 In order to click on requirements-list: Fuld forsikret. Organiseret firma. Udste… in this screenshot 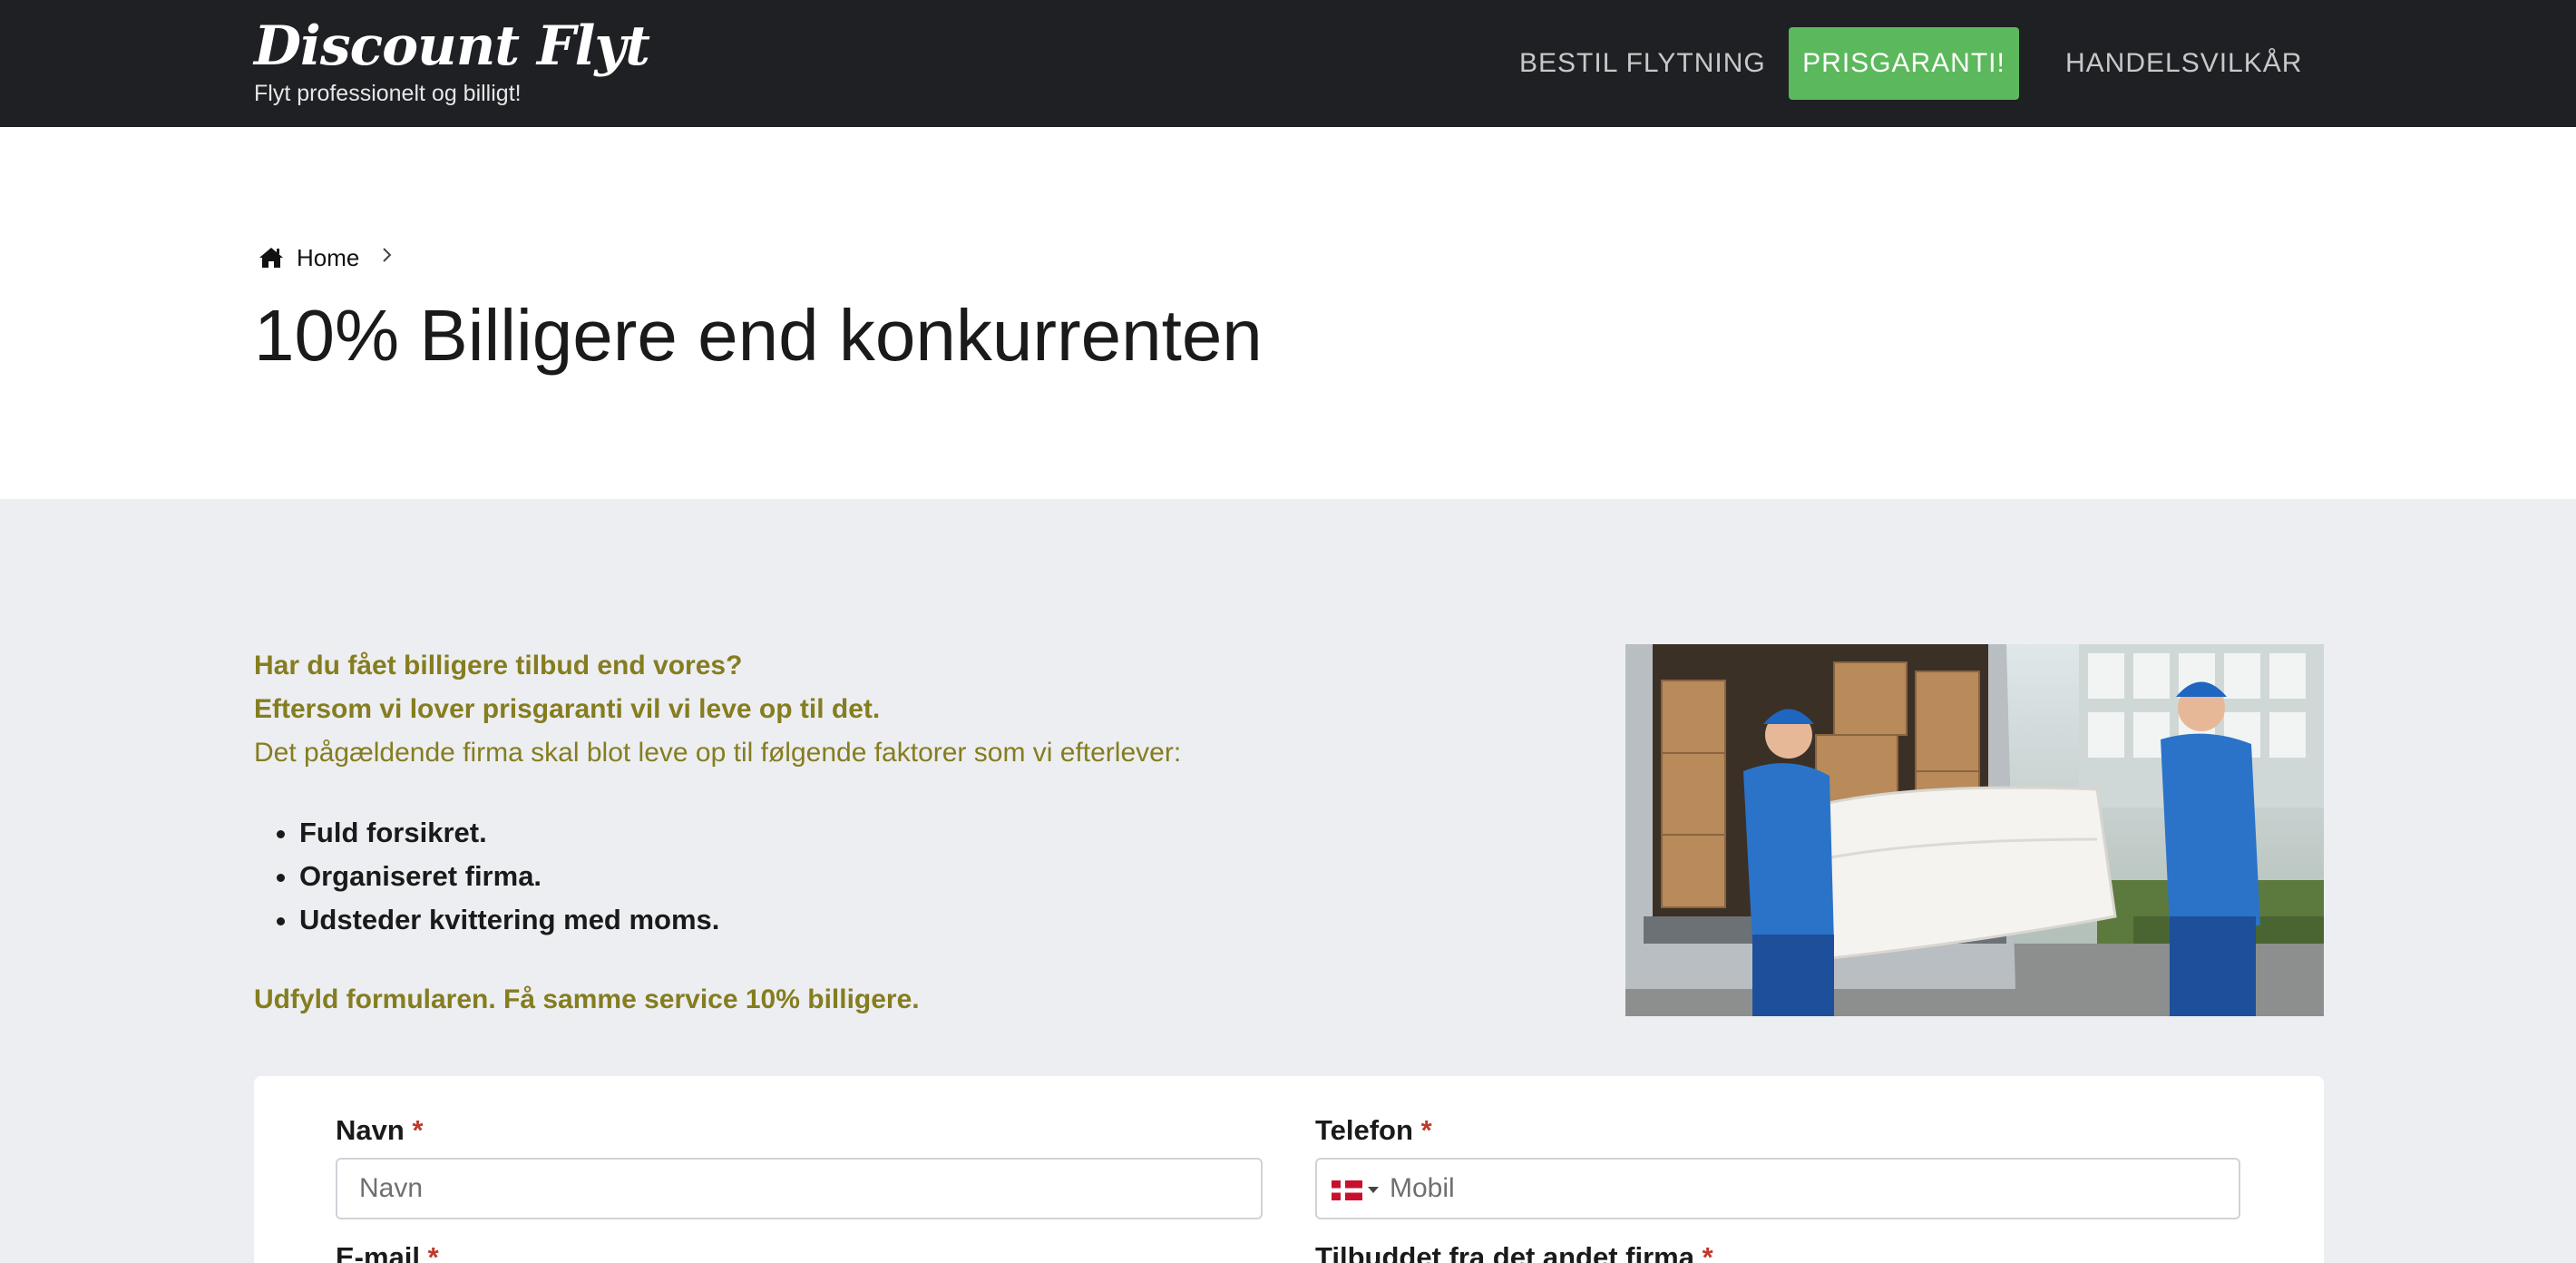, I will do `click(509, 876)`.